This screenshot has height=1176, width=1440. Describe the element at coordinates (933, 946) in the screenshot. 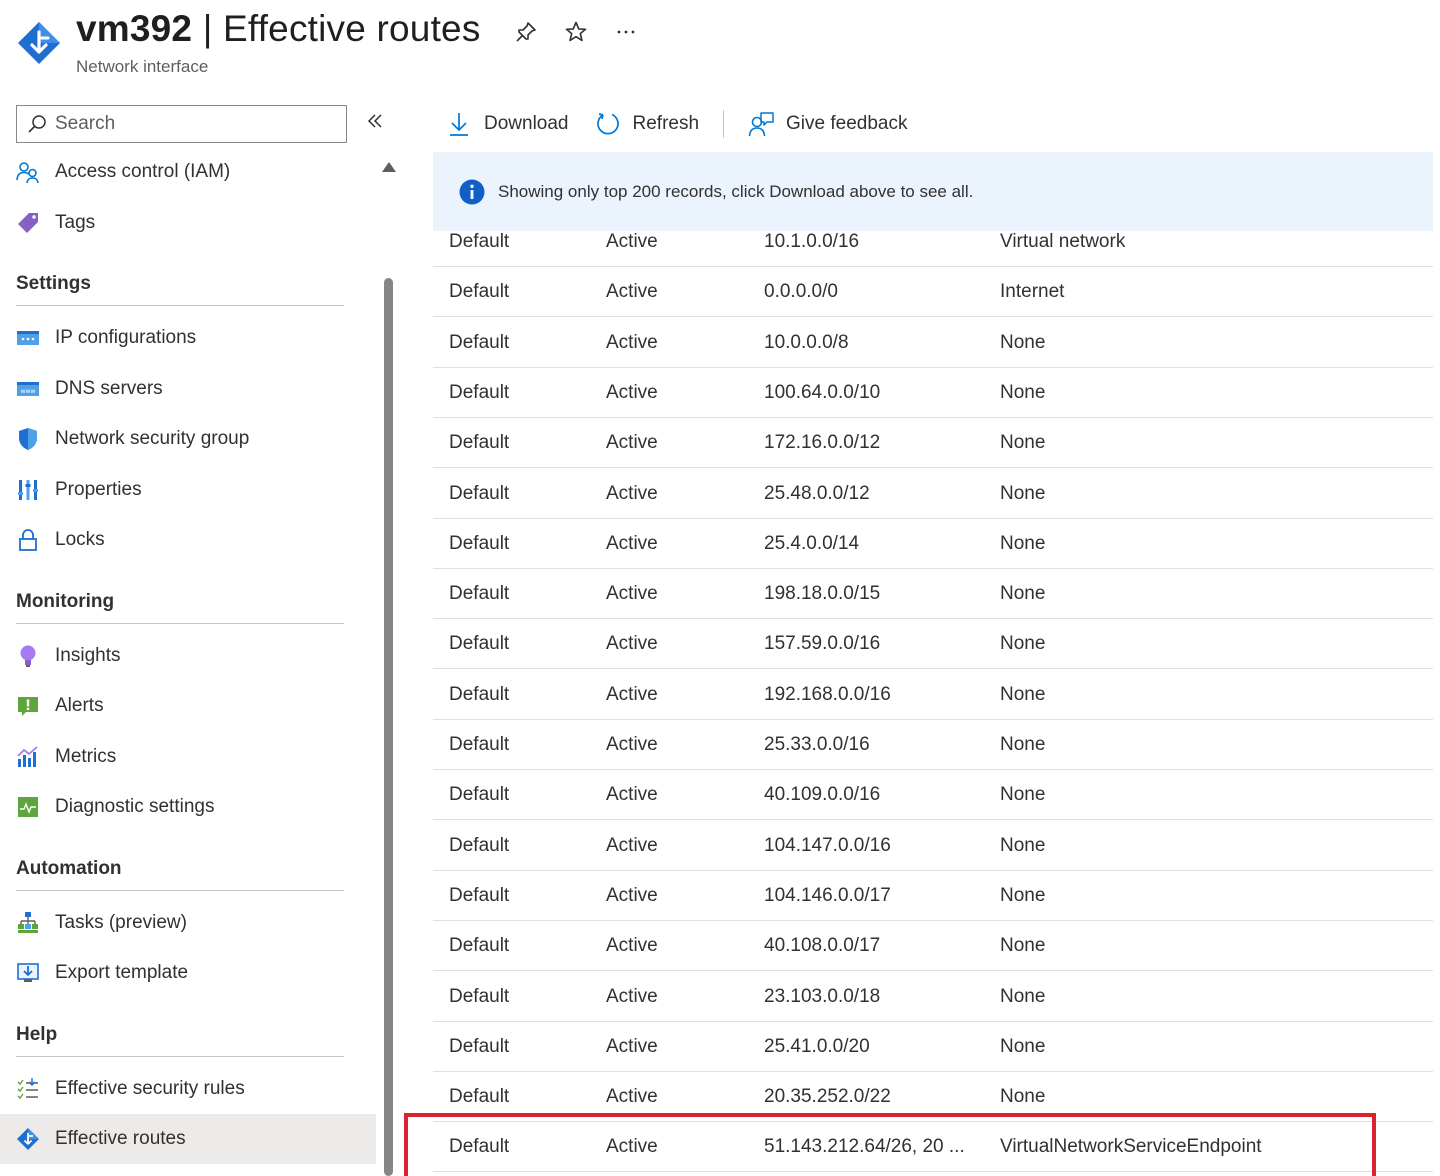

I see `table-row: Default Active 40.108.0.0/17 None` at that location.